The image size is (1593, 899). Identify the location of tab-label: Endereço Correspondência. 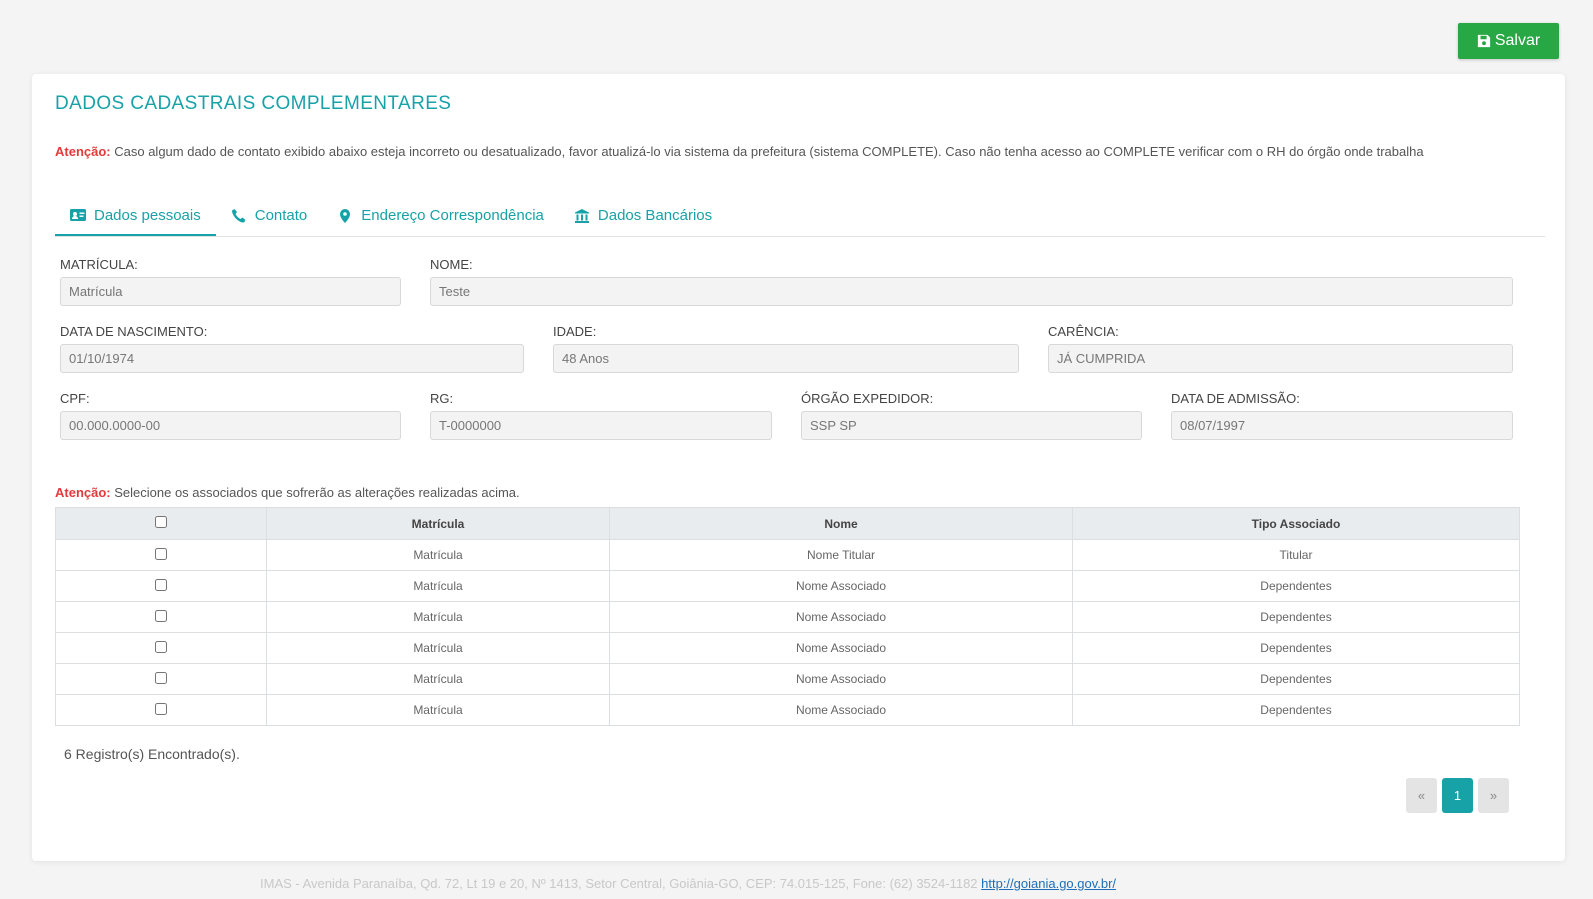
(452, 215).